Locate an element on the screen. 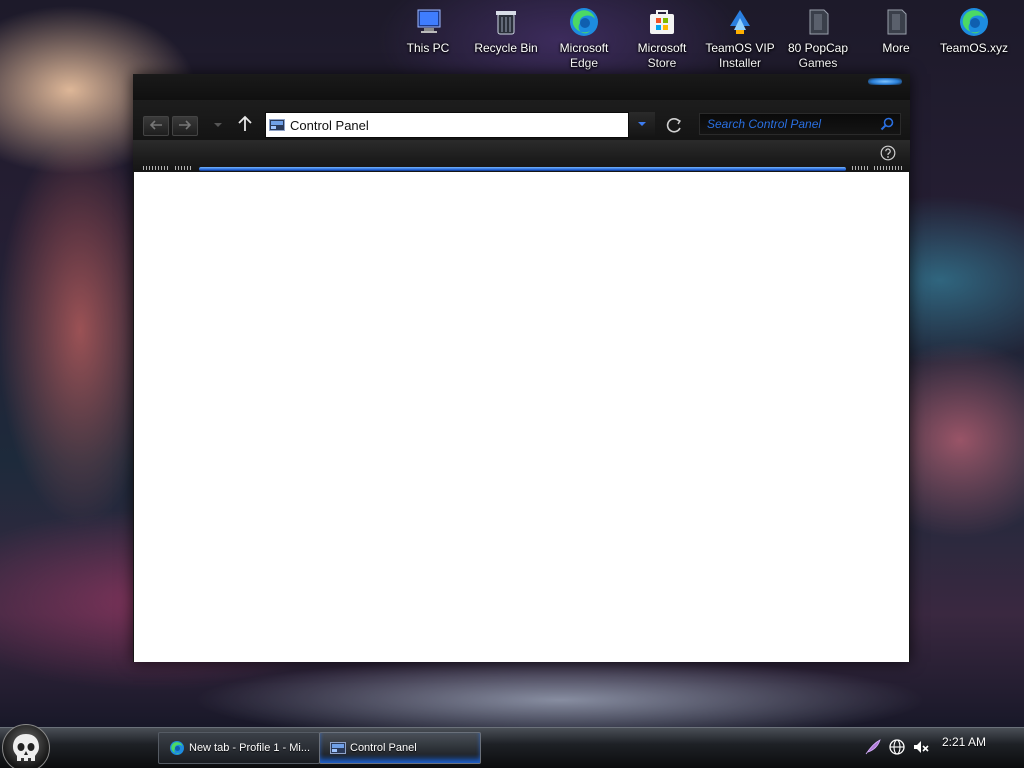  more-icon is located at coordinates (897, 22).